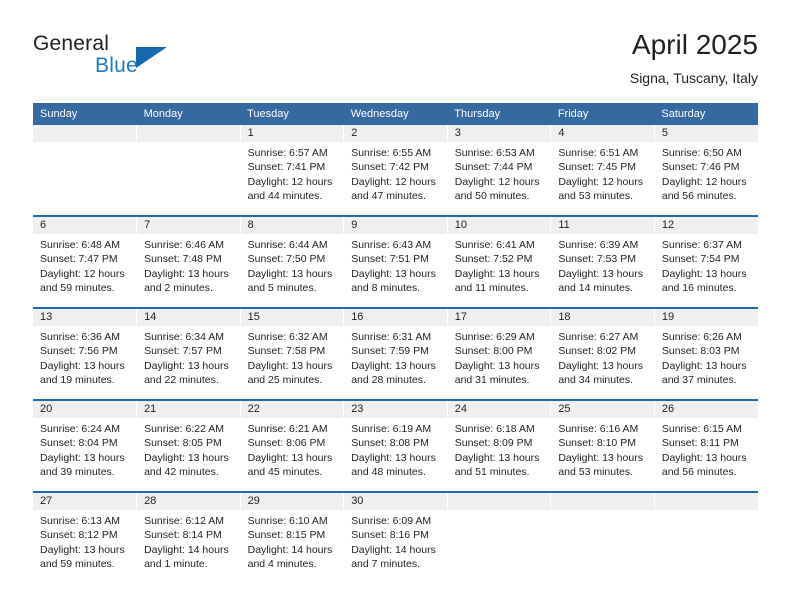  What do you see at coordinates (148, 60) in the screenshot?
I see `brand-logo: General Blue` at bounding box center [148, 60].